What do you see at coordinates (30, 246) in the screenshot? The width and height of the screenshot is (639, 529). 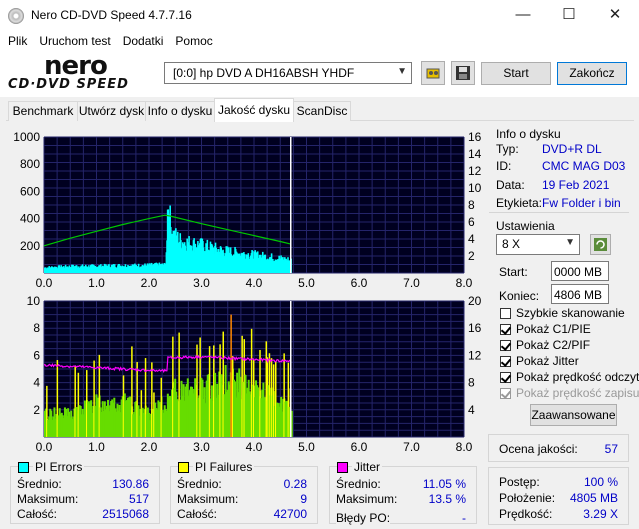 I see `y-left-tick-label: 200` at bounding box center [30, 246].